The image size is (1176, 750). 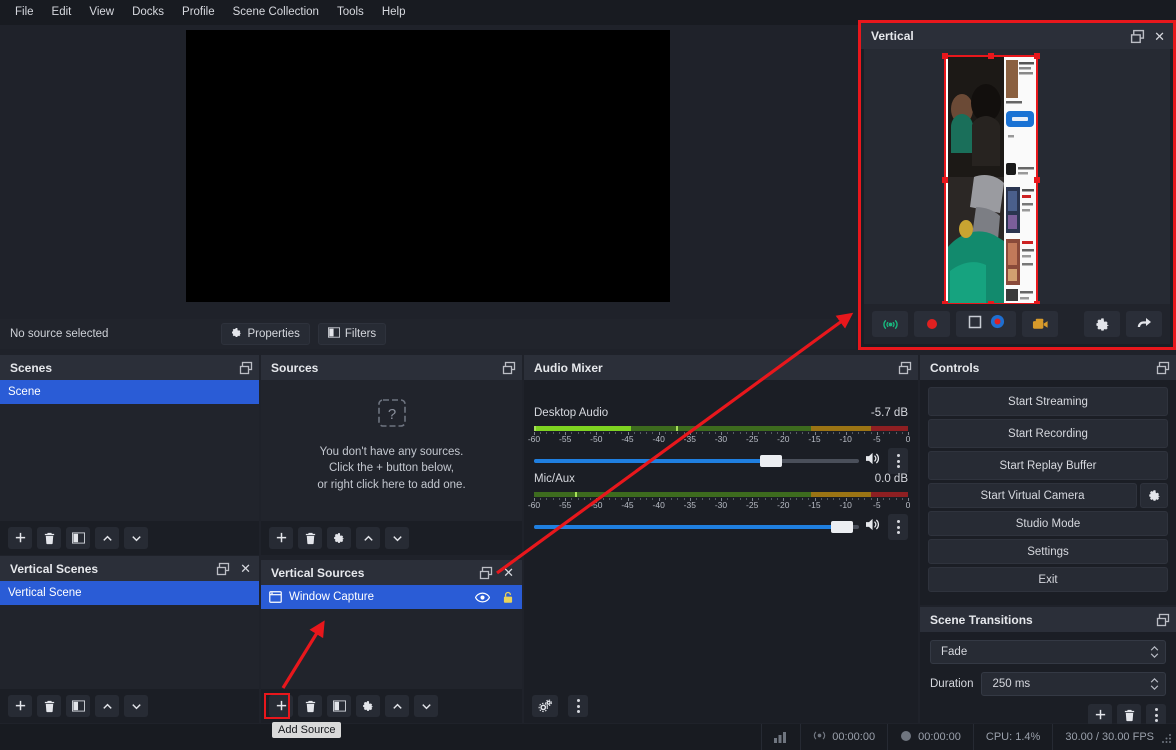 What do you see at coordinates (1102, 324) in the screenshot?
I see `vertical-settings-icon` at bounding box center [1102, 324].